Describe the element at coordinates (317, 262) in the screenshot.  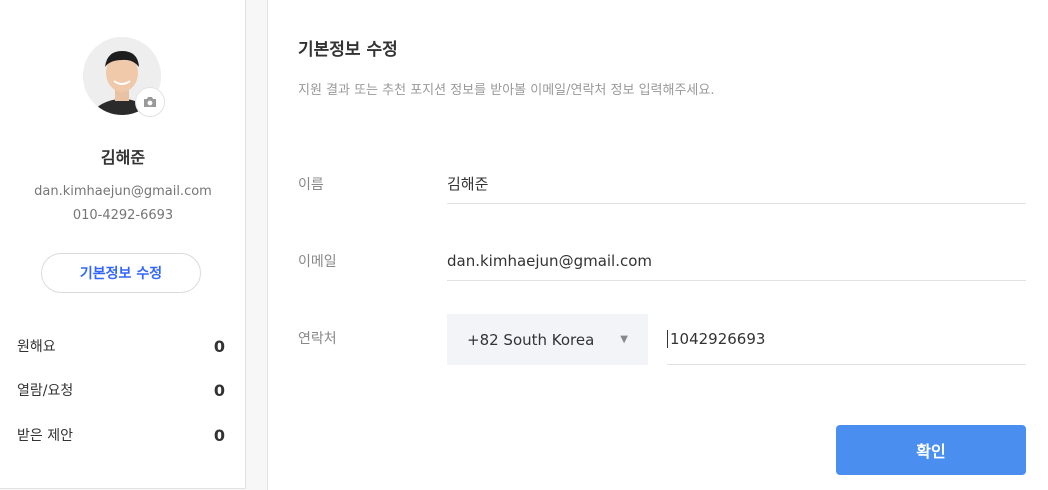
I see `email-label: 이메일` at that location.